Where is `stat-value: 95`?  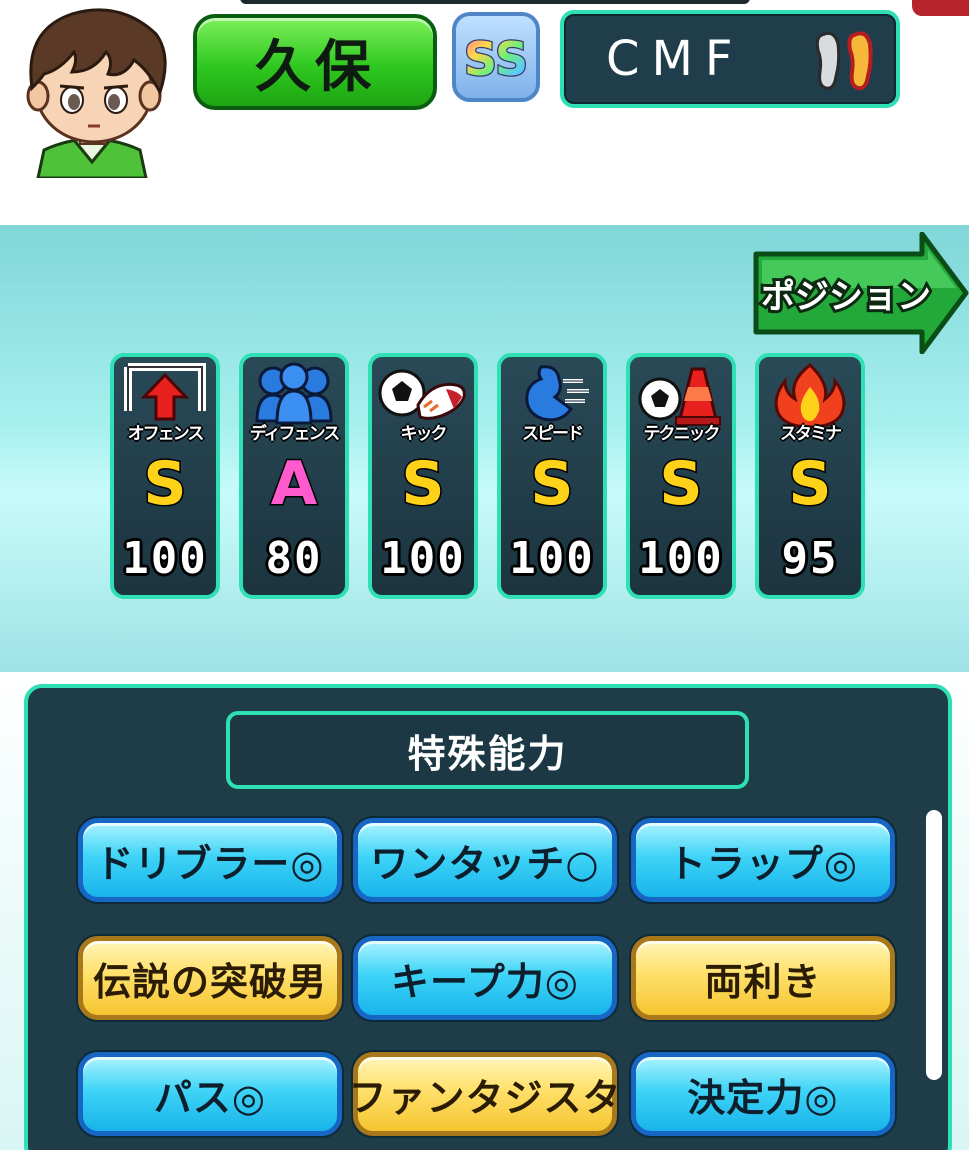 stat-value: 95 is located at coordinates (810, 558).